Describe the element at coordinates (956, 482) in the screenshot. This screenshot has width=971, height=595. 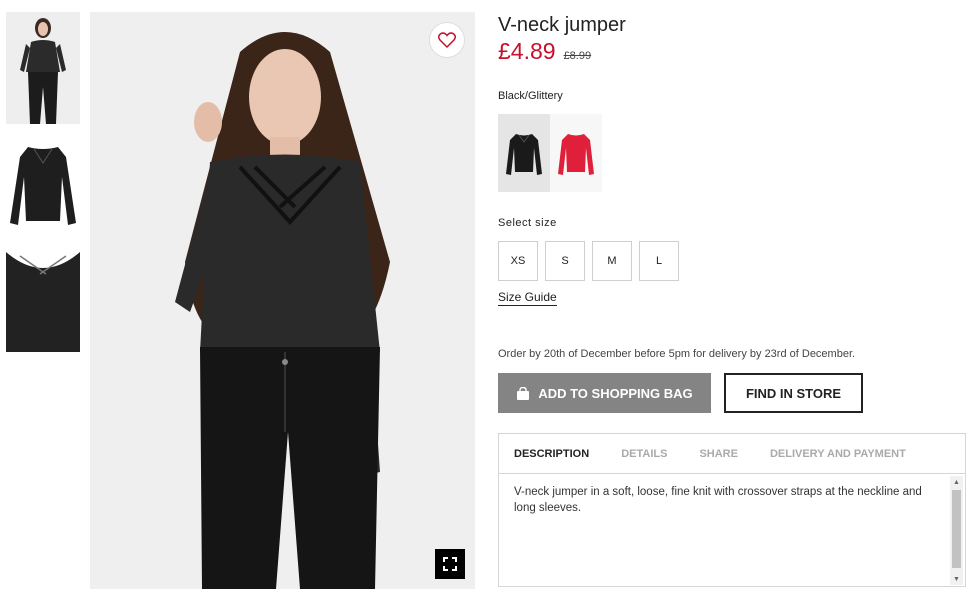
I see `scroll-up-icon: ▲` at that location.